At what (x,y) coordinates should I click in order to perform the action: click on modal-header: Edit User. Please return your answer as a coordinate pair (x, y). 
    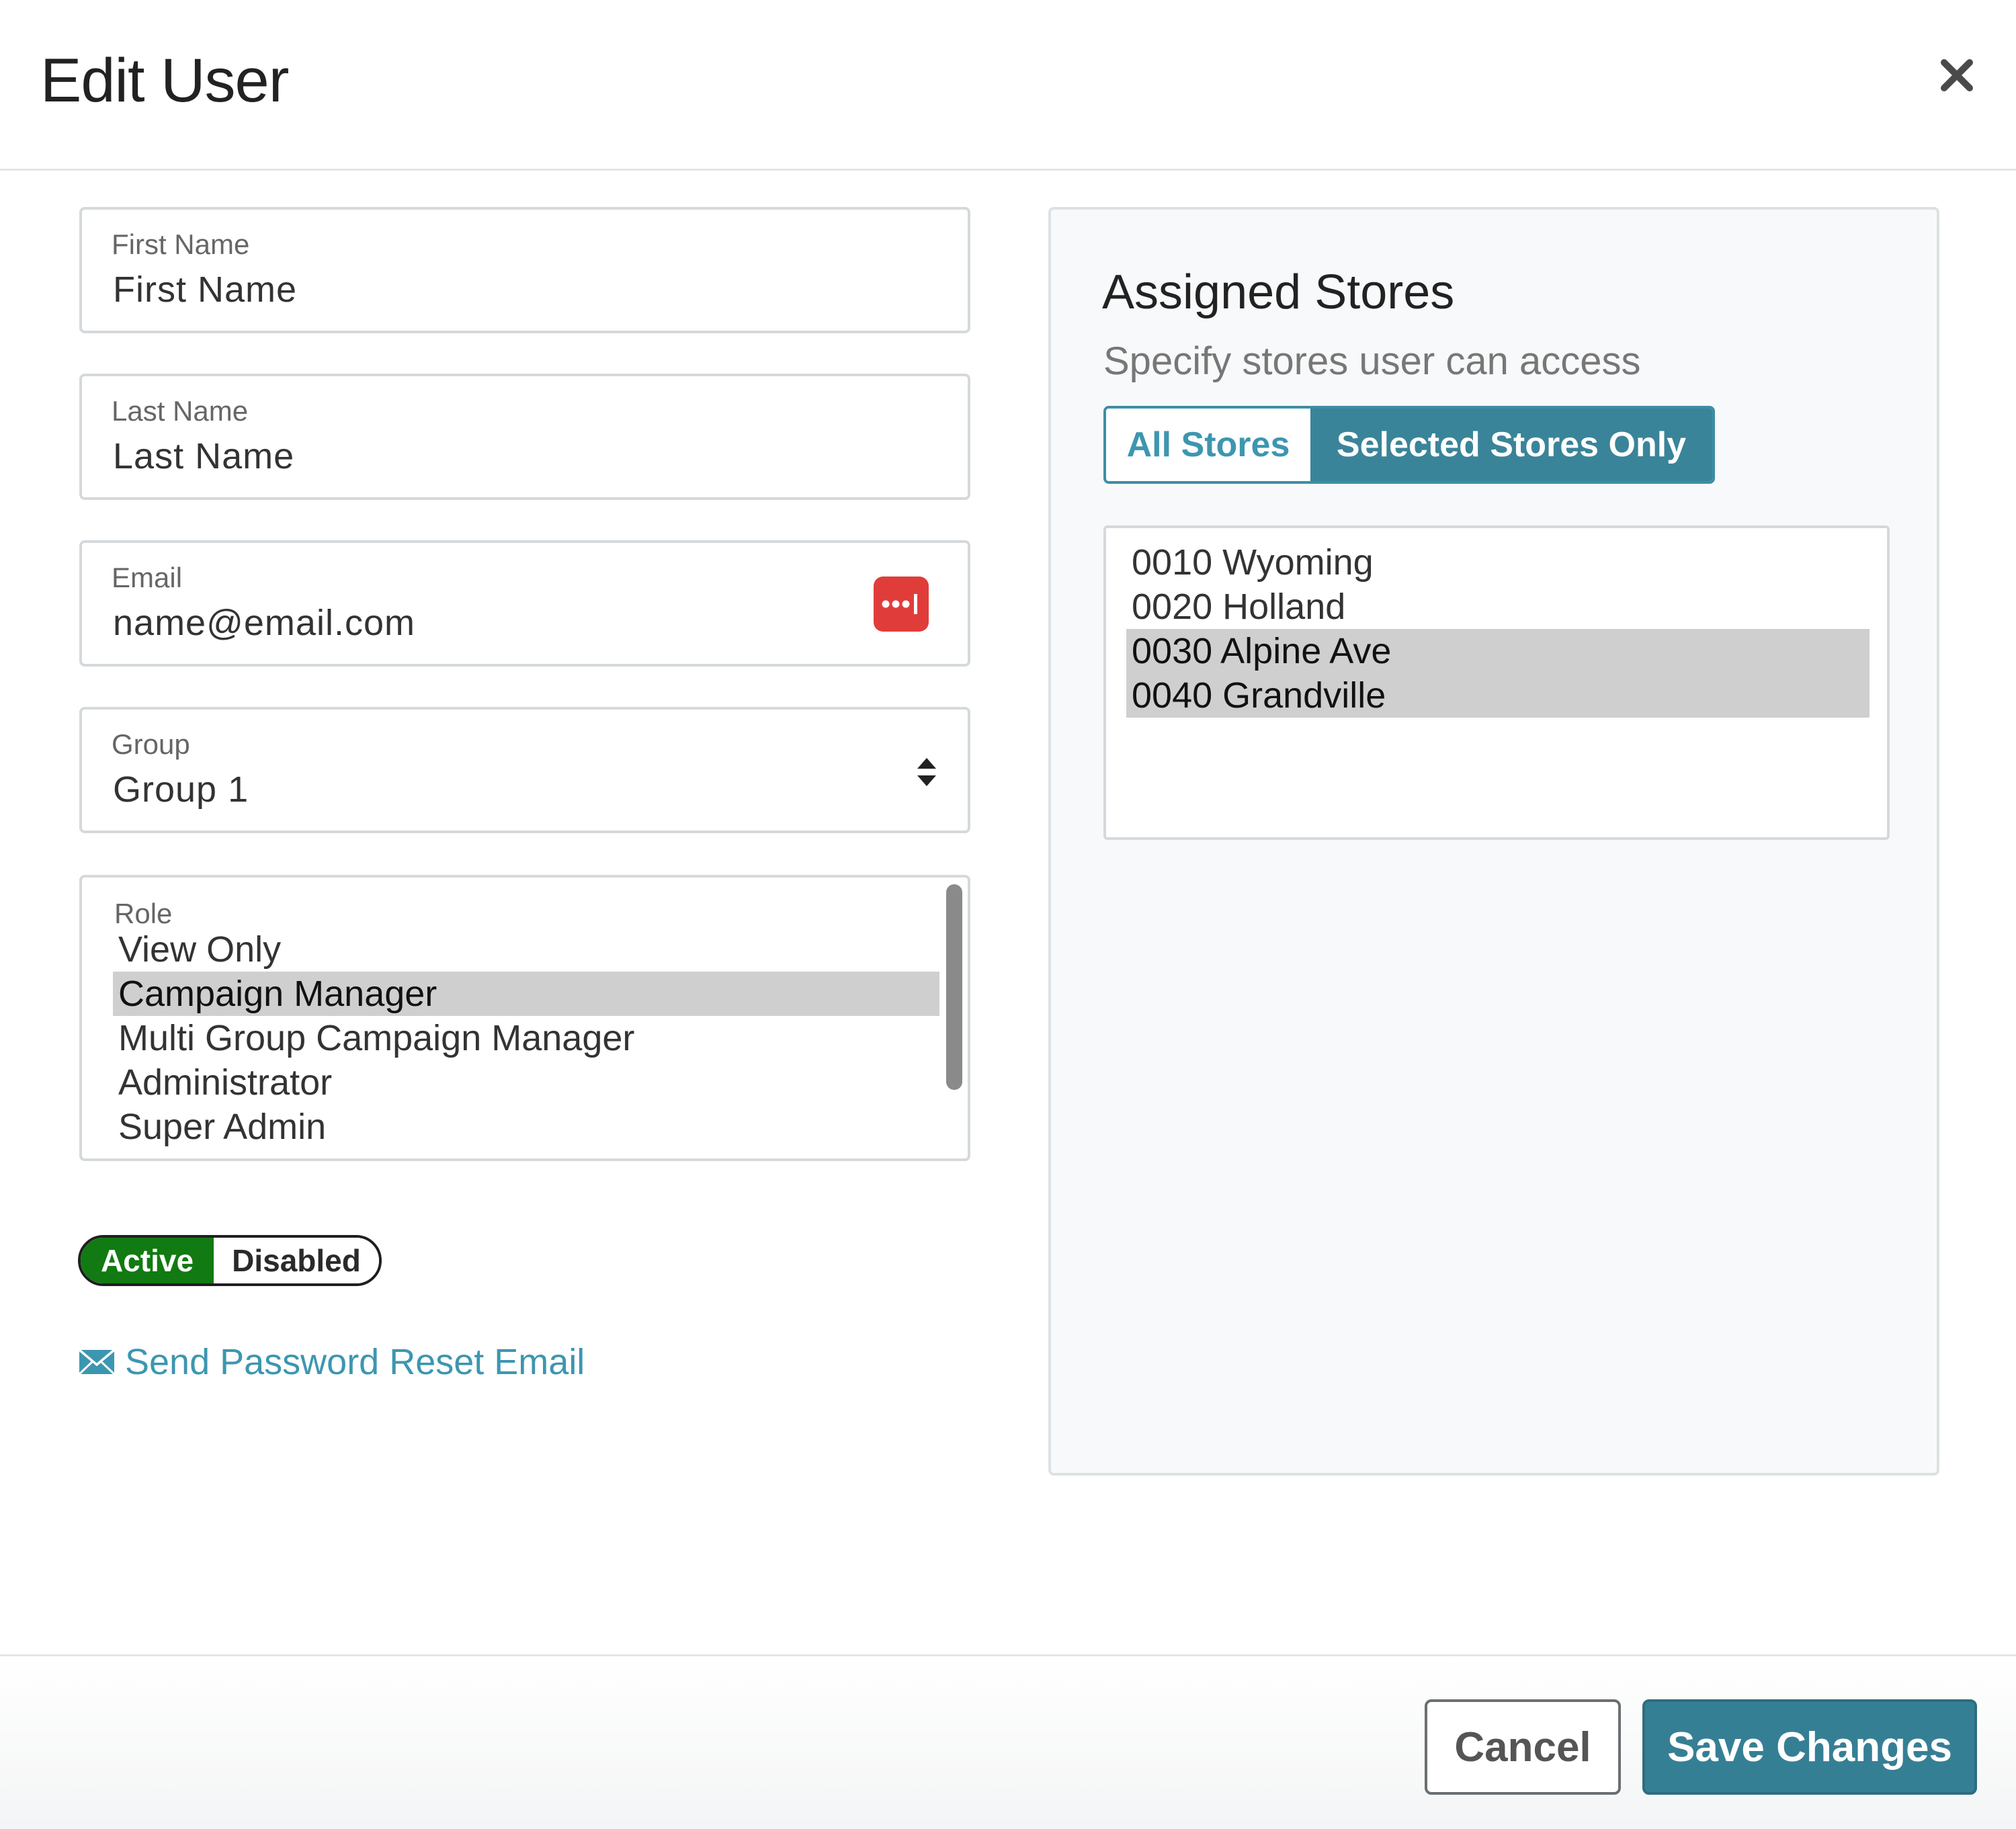
    Looking at the image, I should click on (1008, 85).